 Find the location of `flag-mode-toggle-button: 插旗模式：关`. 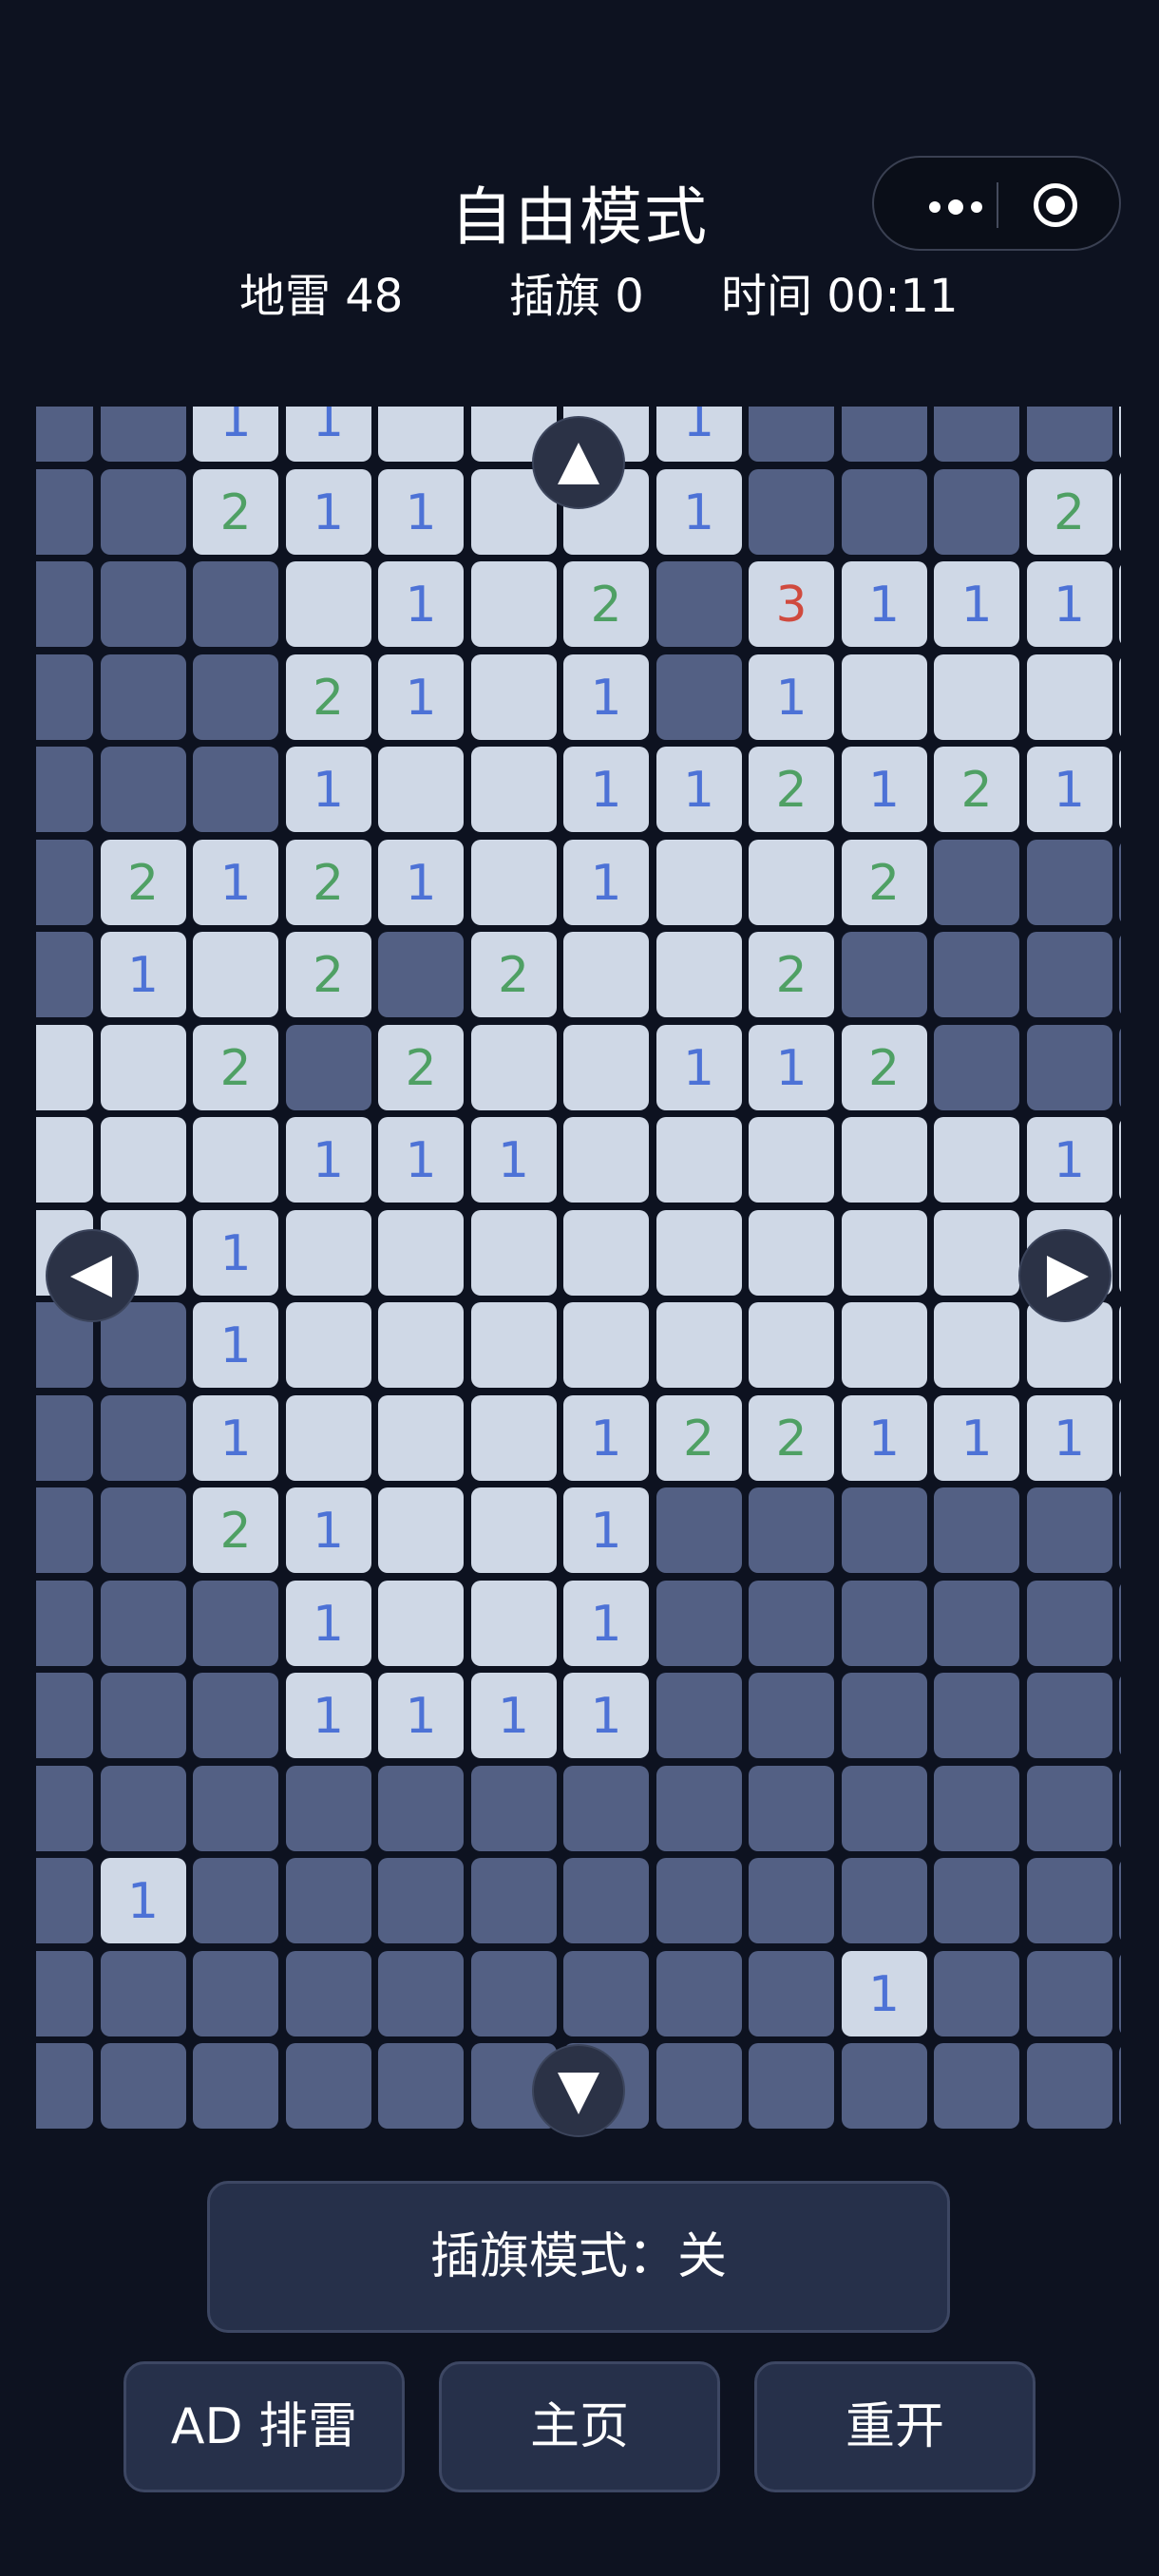

flag-mode-toggle-button: 插旗模式：关 is located at coordinates (578, 2257).